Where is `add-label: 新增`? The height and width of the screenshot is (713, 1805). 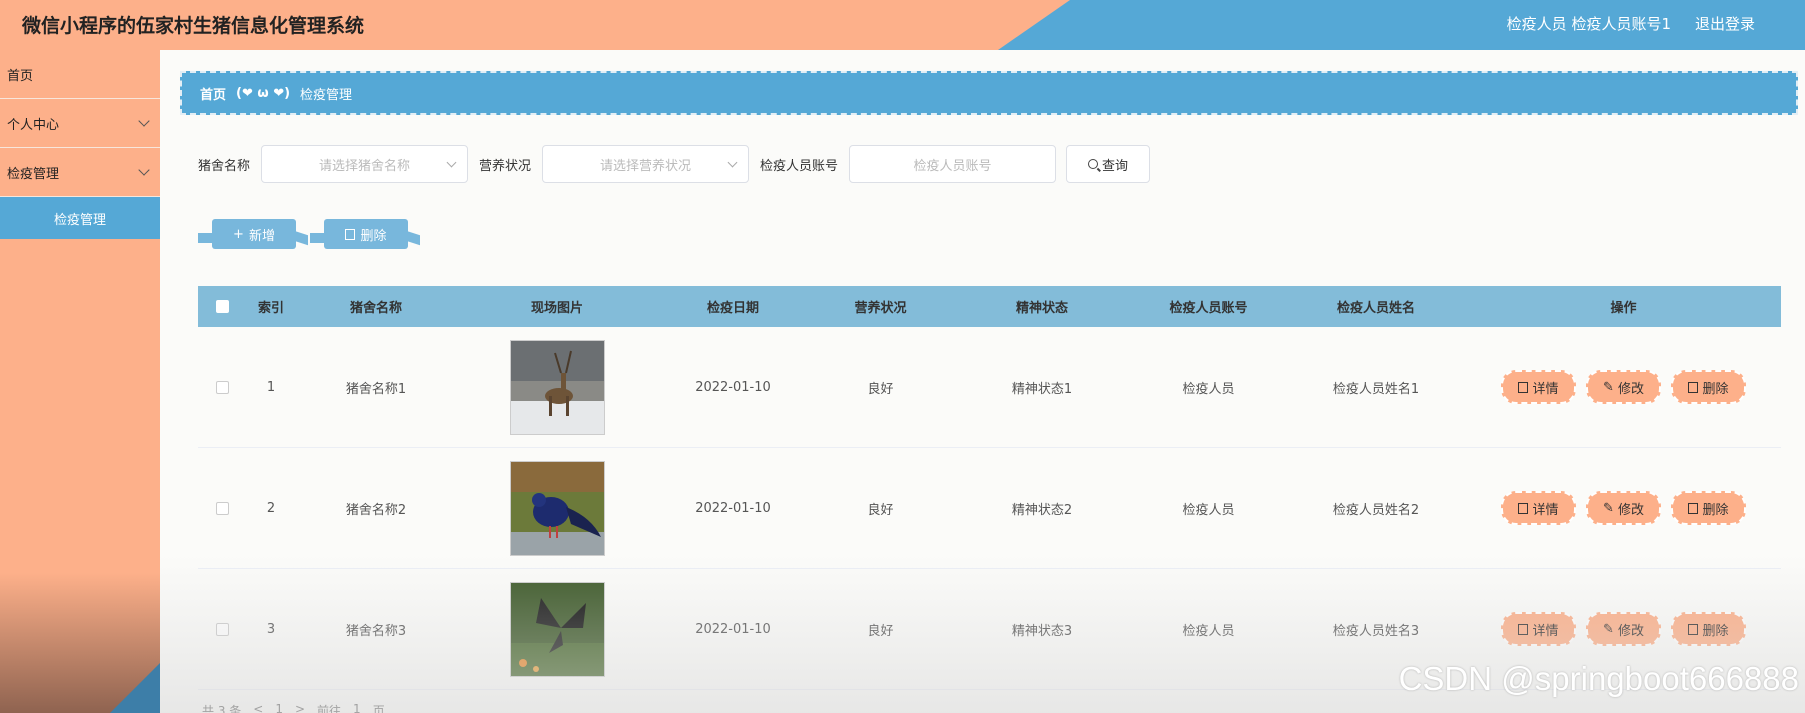
add-label: 新增 is located at coordinates (261, 236).